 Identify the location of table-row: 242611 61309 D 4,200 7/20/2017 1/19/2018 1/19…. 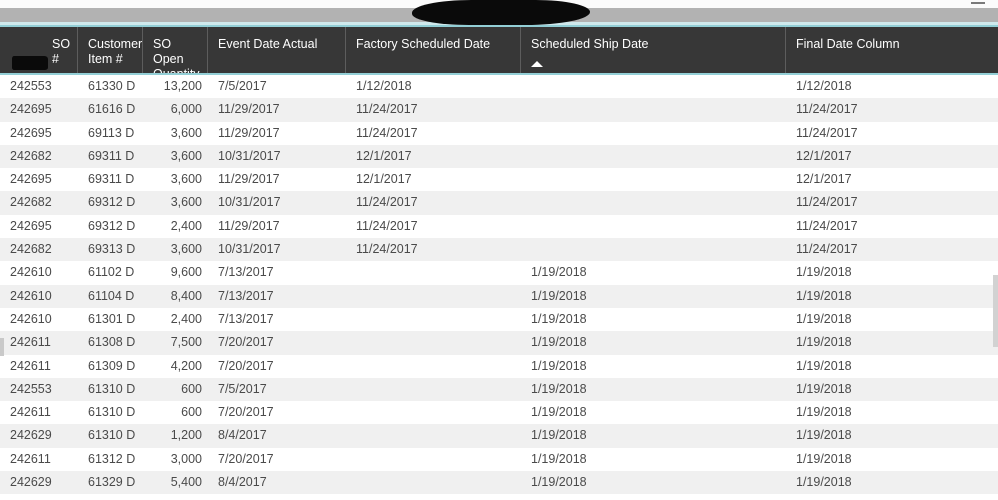
(499, 366).